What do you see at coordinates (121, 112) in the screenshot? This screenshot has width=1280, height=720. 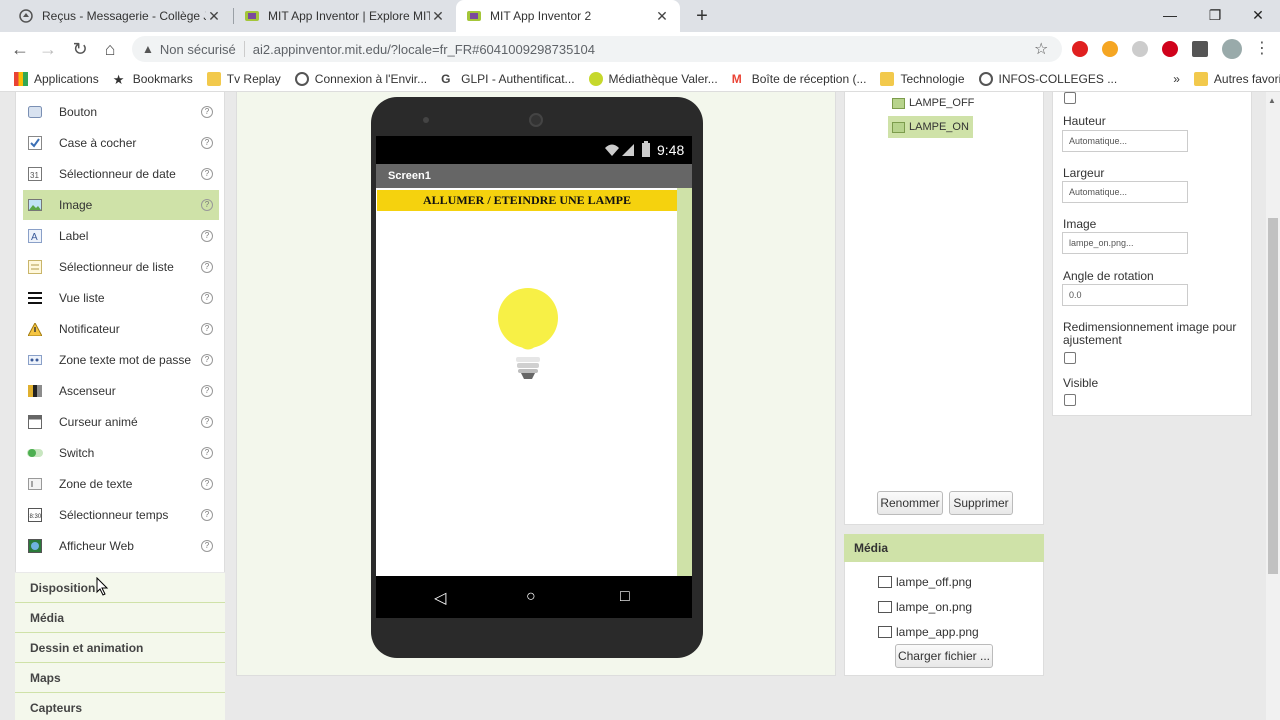 I see `palette-item-bouton: Bouton ?` at bounding box center [121, 112].